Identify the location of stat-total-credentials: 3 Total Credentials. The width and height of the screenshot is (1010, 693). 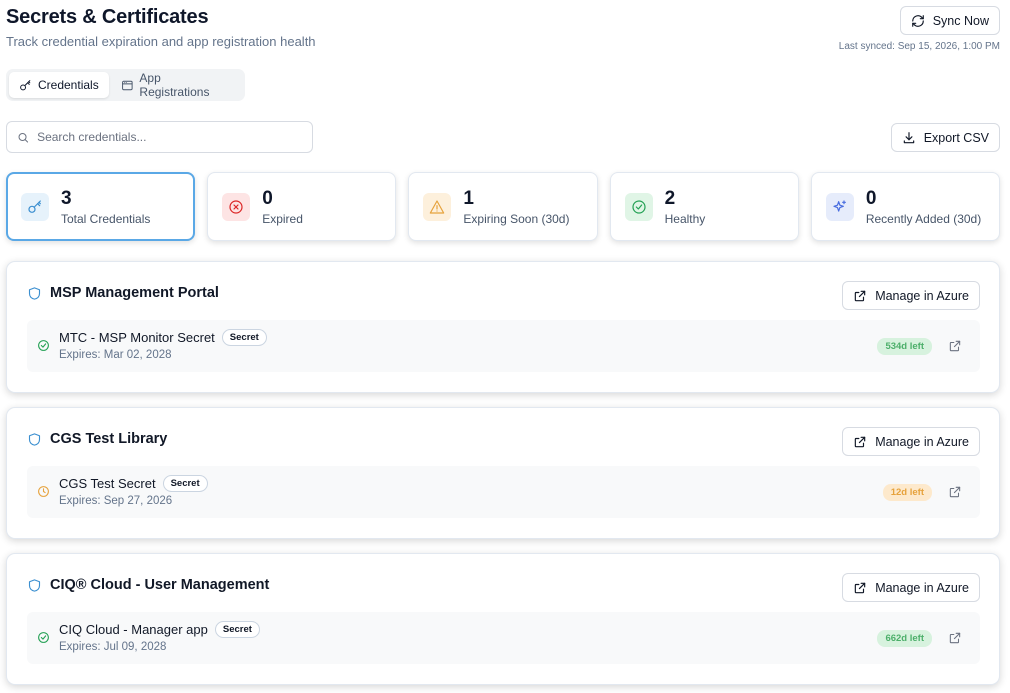
(101, 206).